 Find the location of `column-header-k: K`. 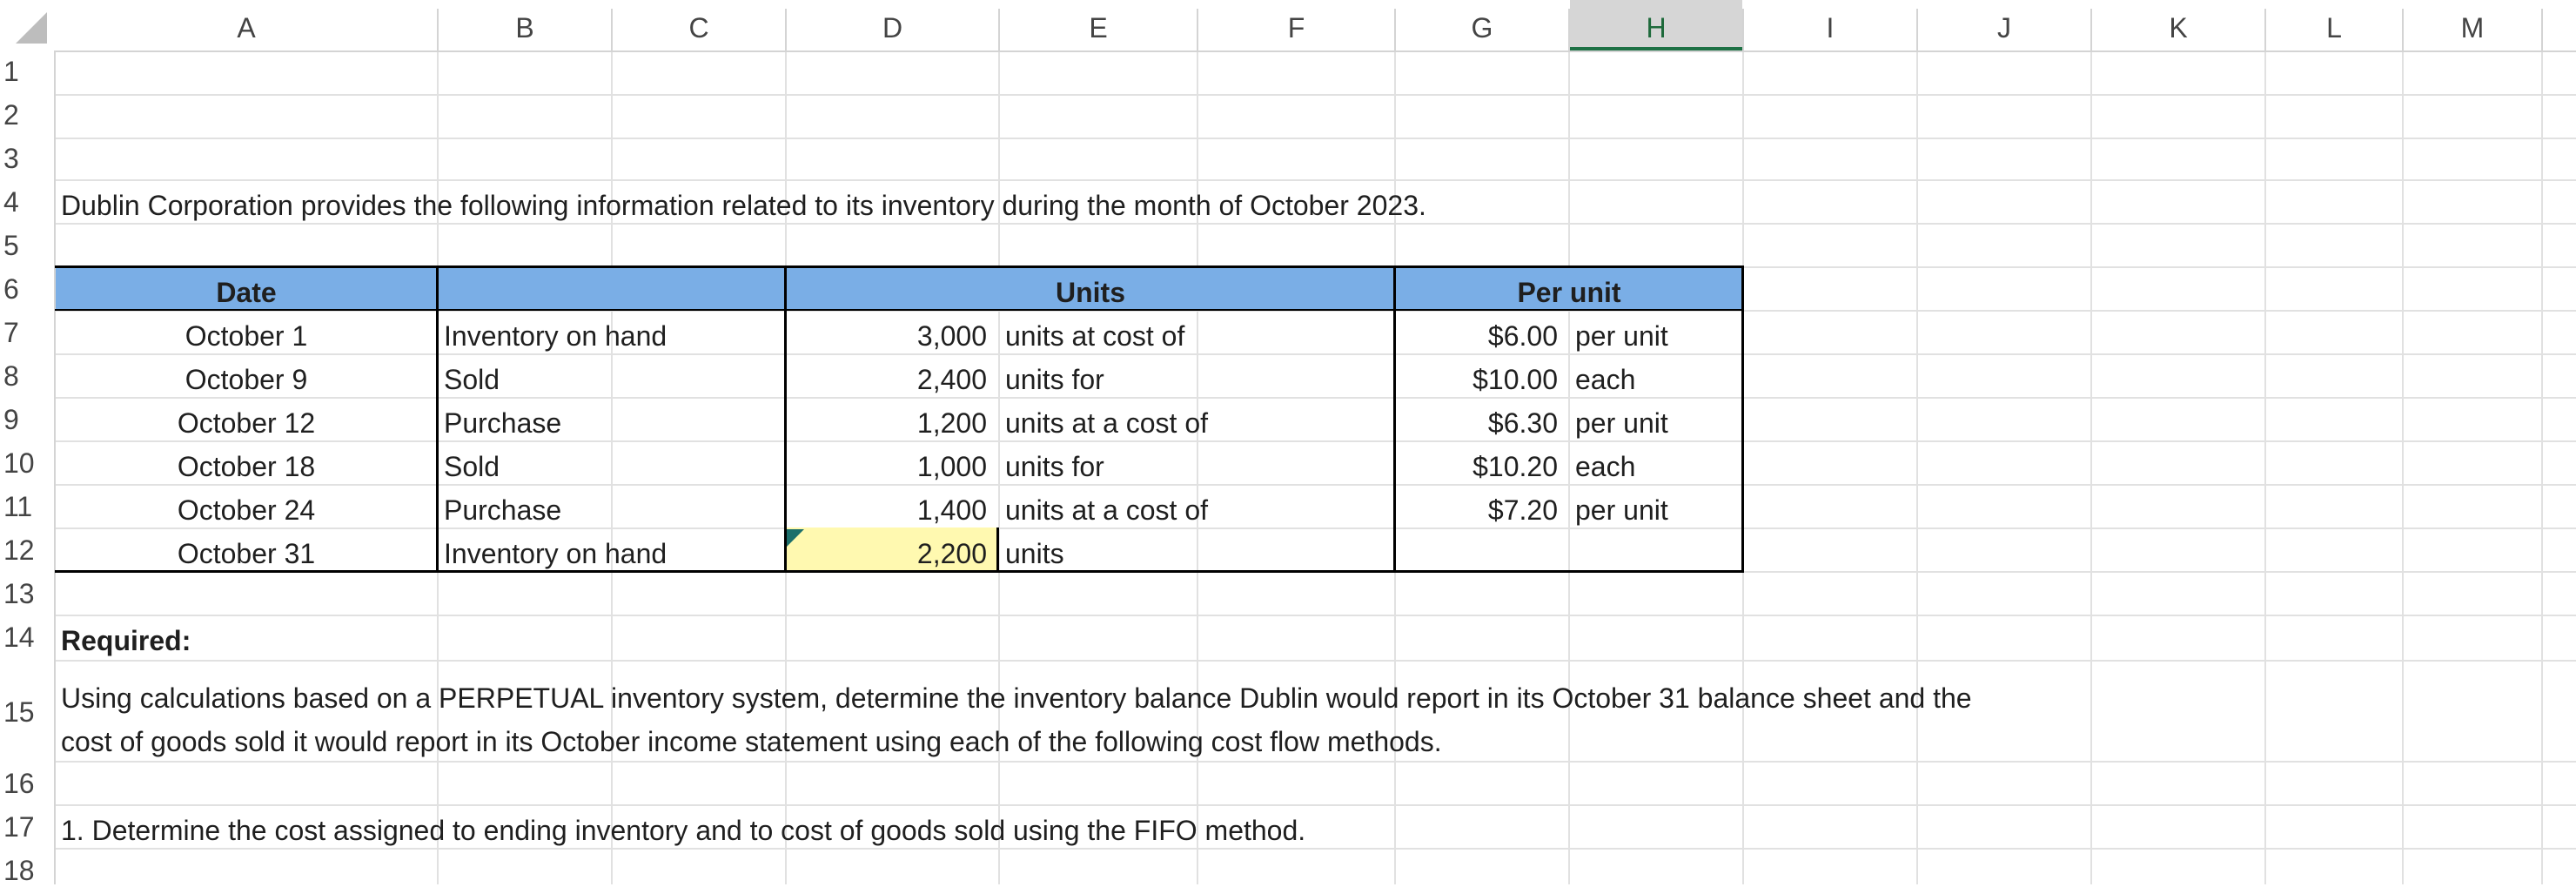

column-header-k: K is located at coordinates (2178, 25).